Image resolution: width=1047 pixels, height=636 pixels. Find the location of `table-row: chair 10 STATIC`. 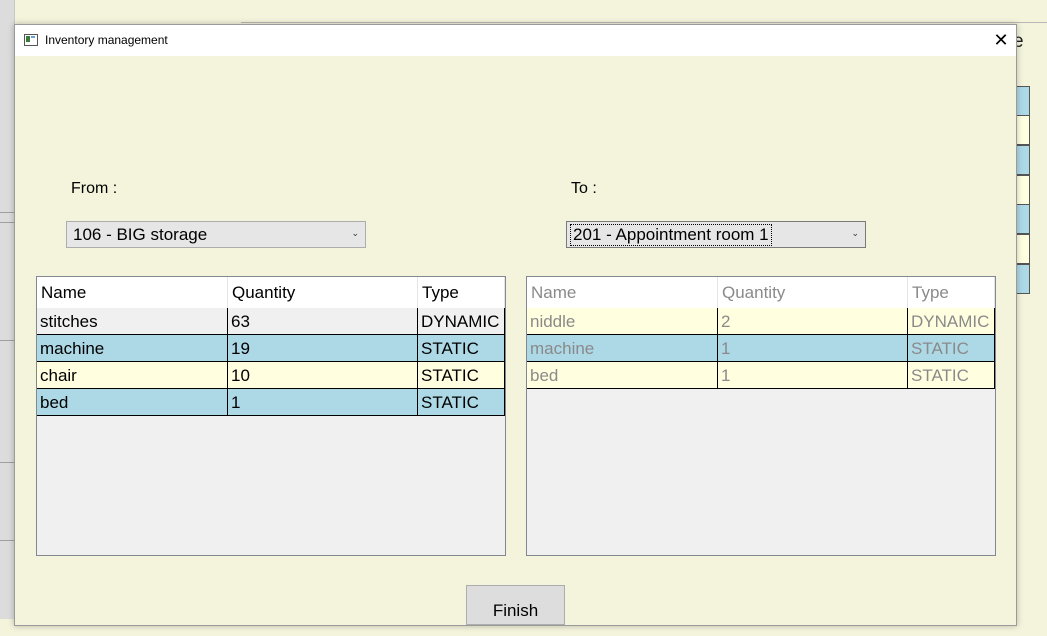

table-row: chair 10 STATIC is located at coordinates (271, 375).